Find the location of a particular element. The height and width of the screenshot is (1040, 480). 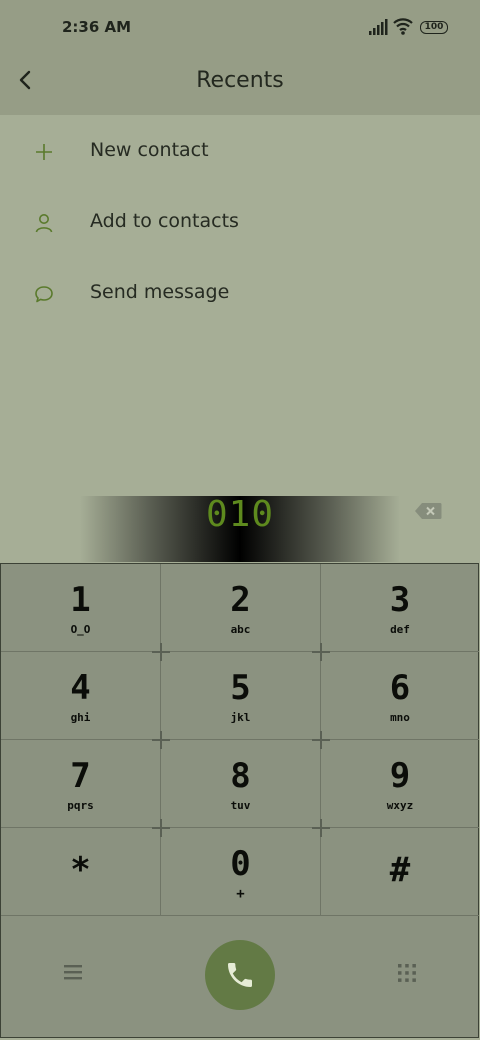

dialpad-grid-icon is located at coordinates (407, 973).